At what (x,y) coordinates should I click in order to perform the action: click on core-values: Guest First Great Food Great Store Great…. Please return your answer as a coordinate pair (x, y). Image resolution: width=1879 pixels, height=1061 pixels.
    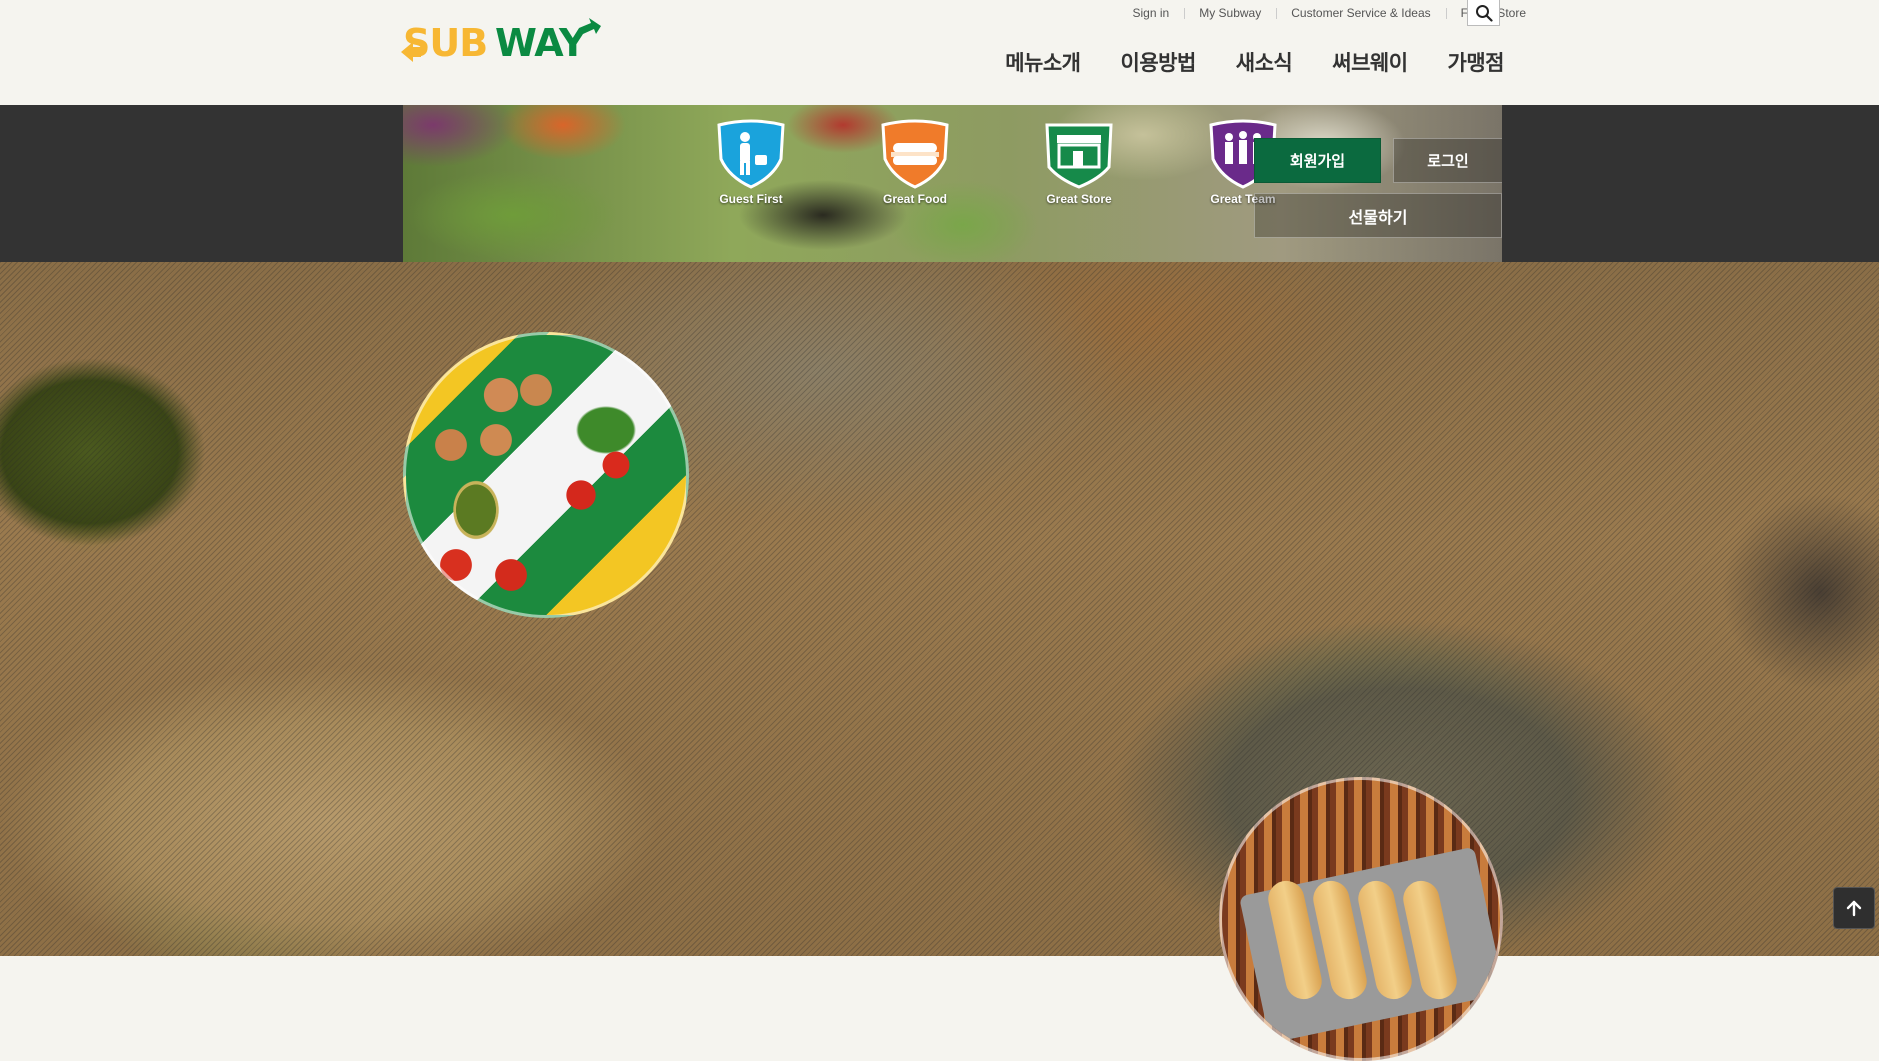
    Looking at the image, I should click on (997, 162).